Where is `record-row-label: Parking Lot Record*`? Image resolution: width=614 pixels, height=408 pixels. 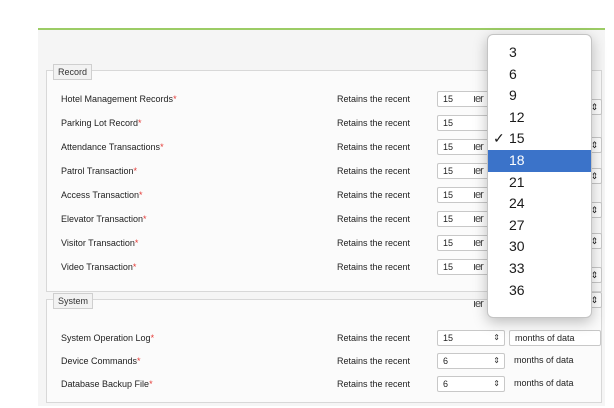
record-row-label: Parking Lot Record* is located at coordinates (101, 123).